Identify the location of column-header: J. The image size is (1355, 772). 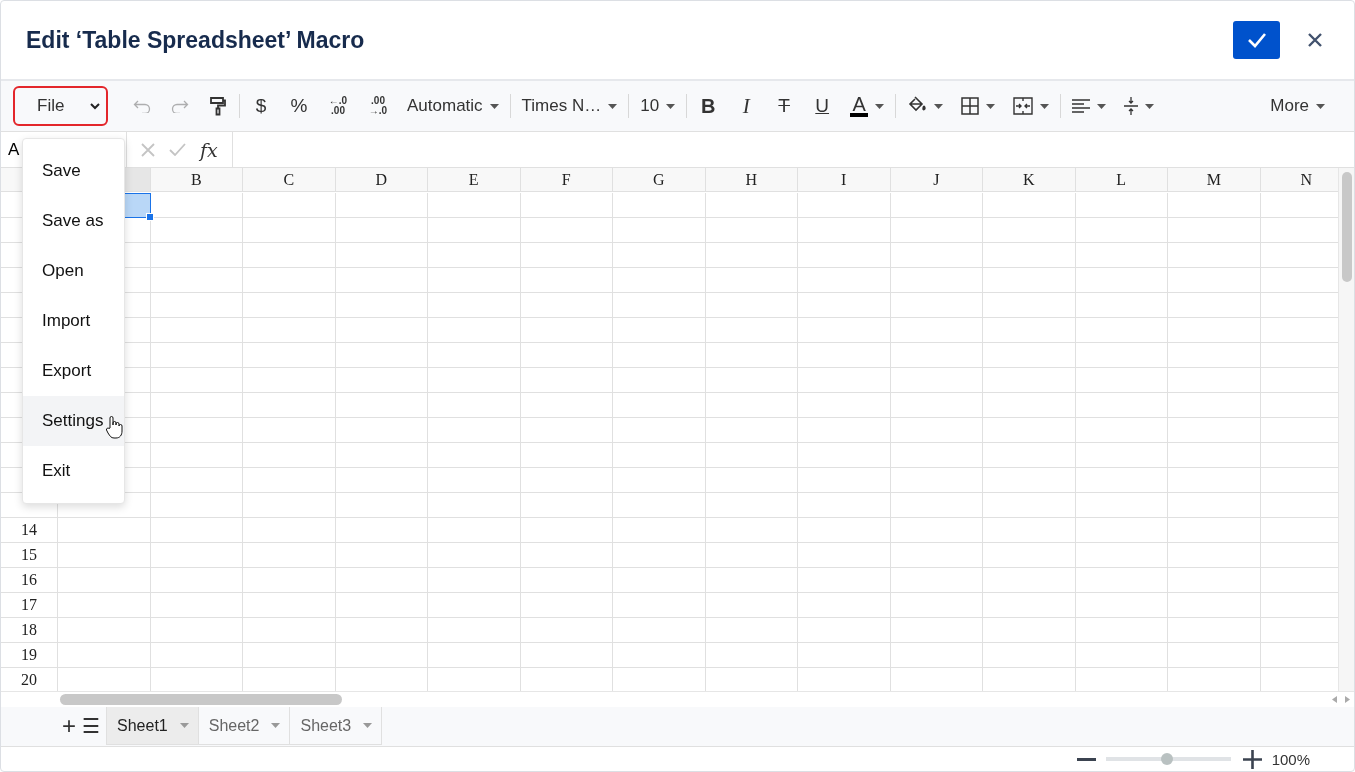
(936, 180).